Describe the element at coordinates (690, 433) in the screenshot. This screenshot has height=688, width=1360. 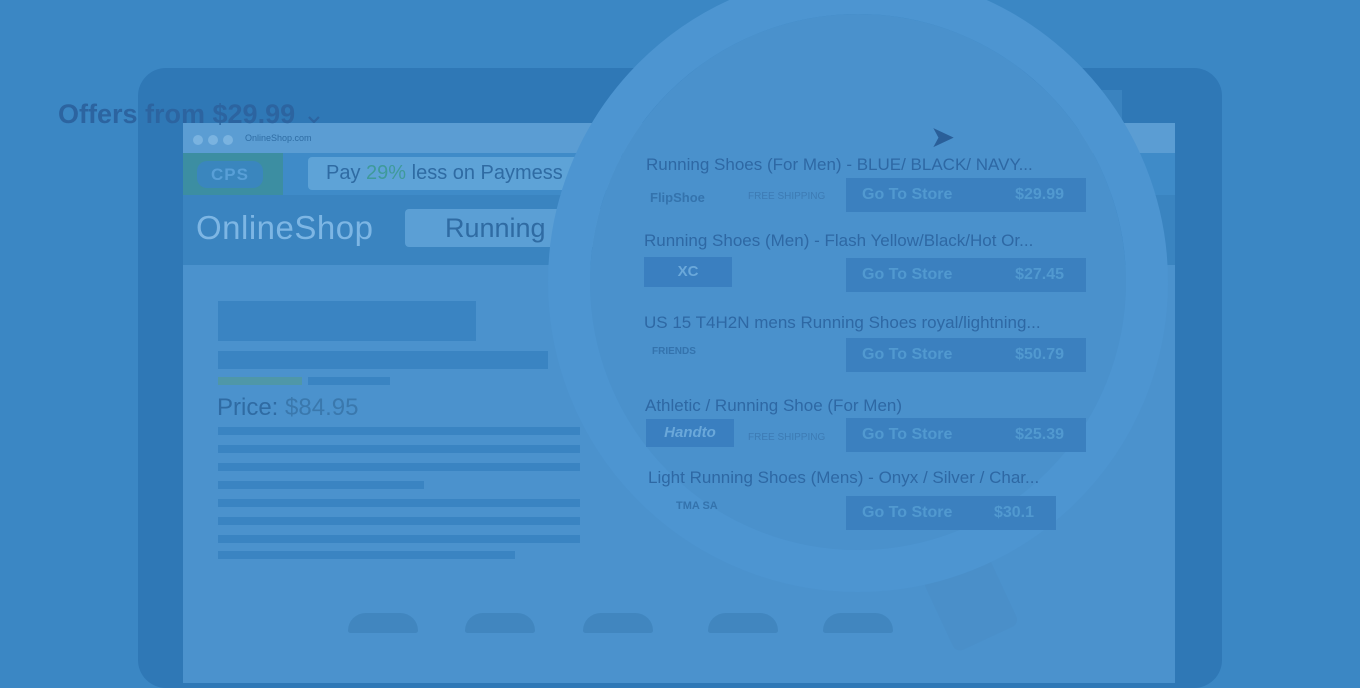
I see `store-logo: Handto` at that location.